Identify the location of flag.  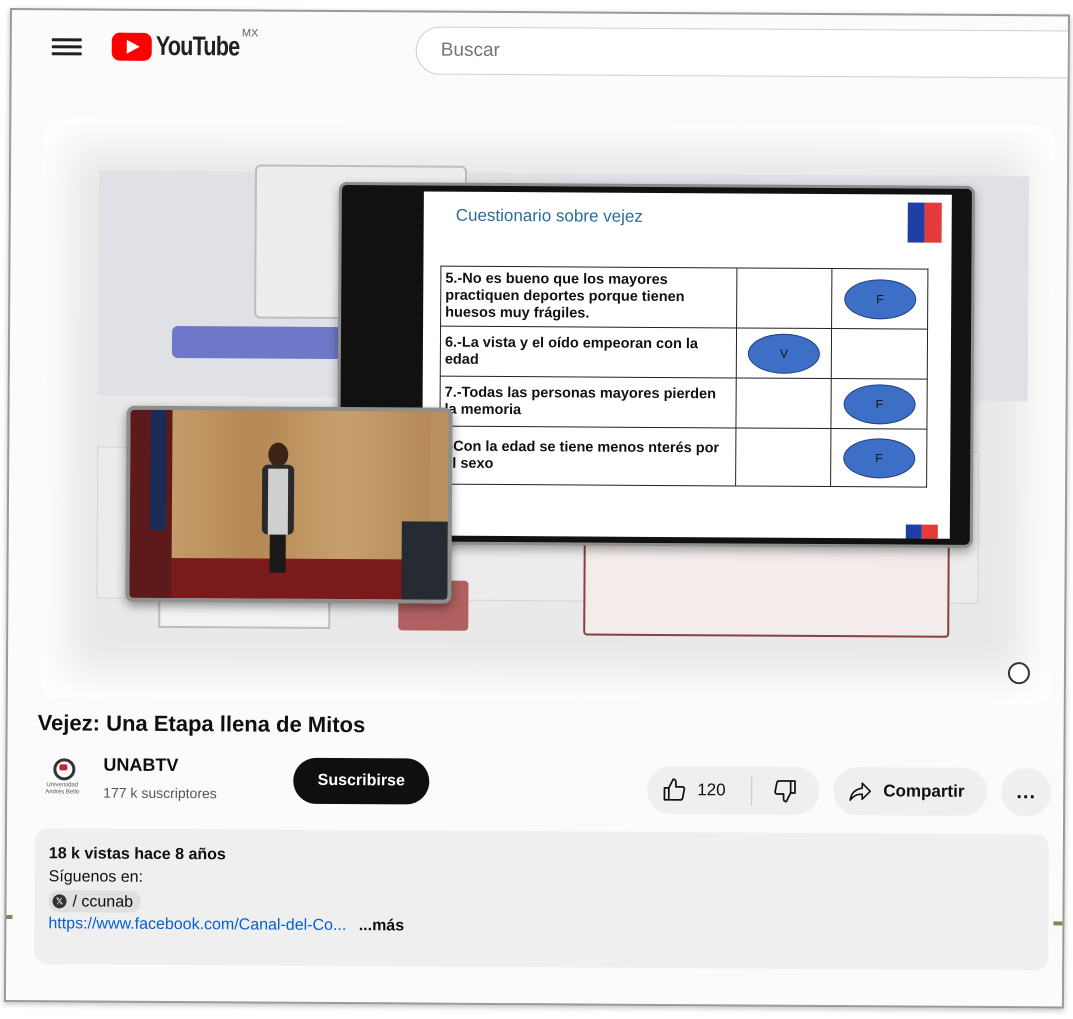
(158, 469).